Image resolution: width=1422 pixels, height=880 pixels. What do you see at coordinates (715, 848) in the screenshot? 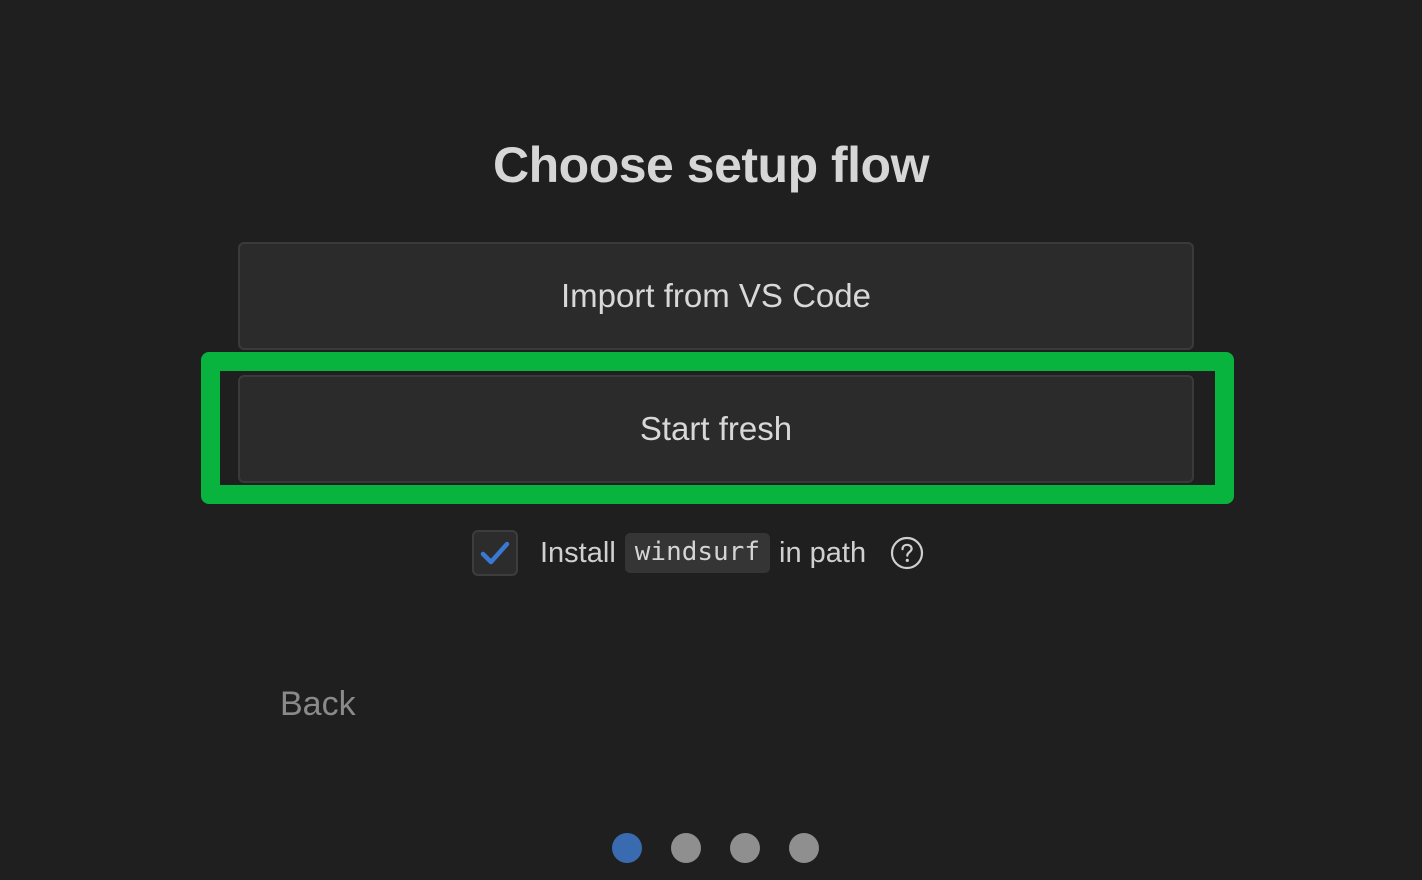
I see `step-indicator` at bounding box center [715, 848].